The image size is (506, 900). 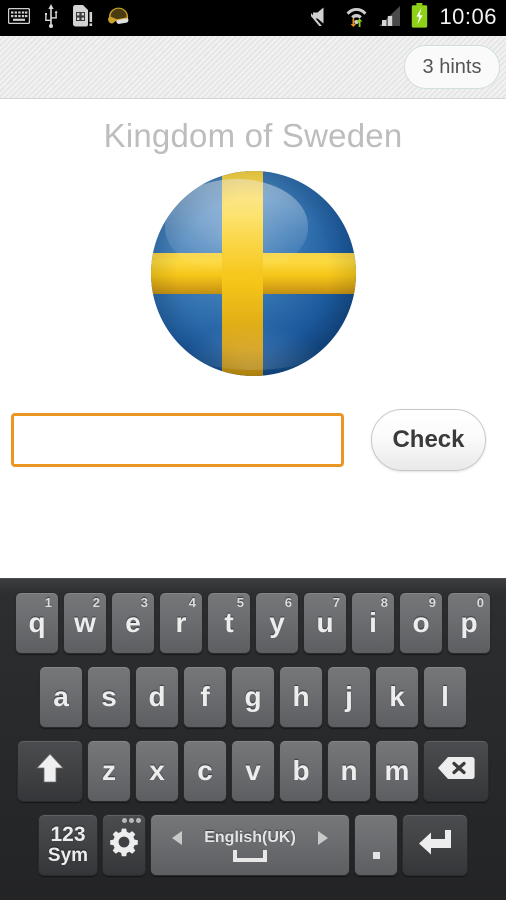 What do you see at coordinates (349, 697) in the screenshot?
I see `key-j: j` at bounding box center [349, 697].